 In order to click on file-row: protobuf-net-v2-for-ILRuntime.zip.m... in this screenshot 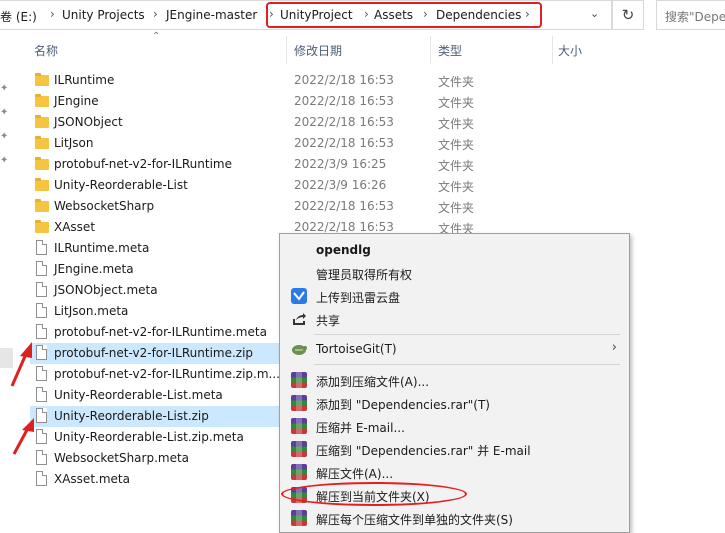, I will do `click(155, 374)`.